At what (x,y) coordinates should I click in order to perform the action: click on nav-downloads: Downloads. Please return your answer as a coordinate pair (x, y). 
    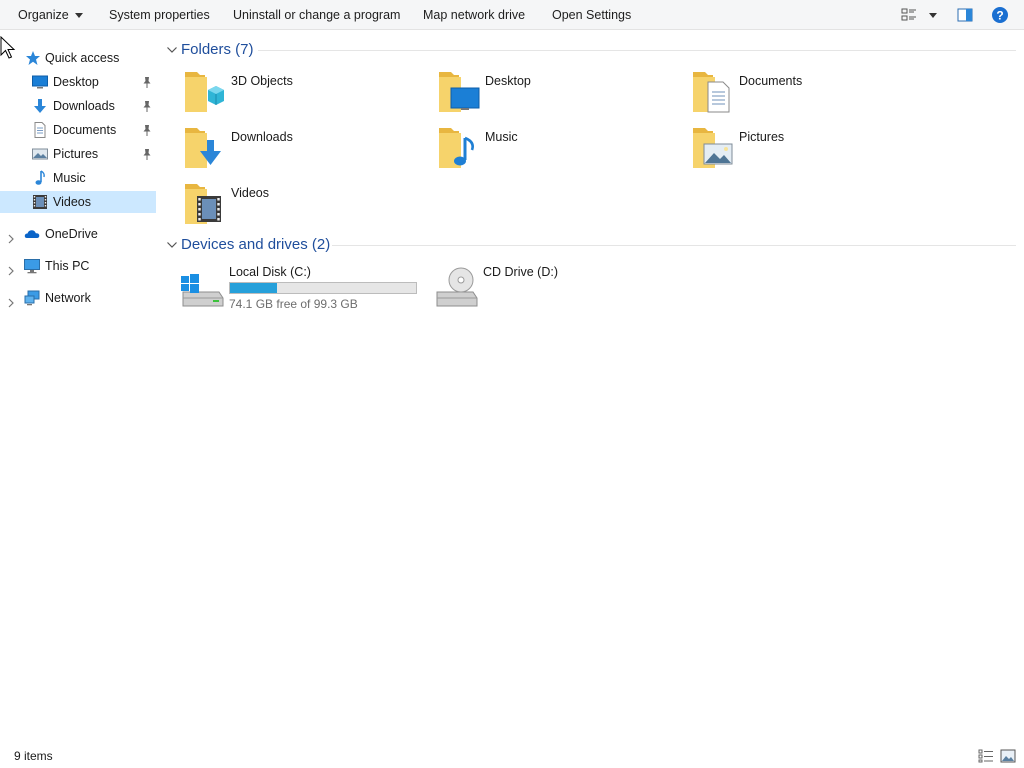
    Looking at the image, I should click on (78, 106).